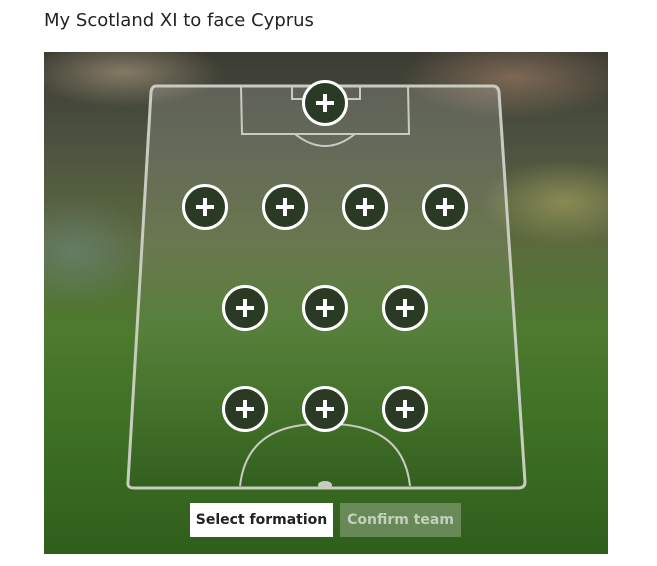 This screenshot has width=657, height=566. Describe the element at coordinates (179, 20) in the screenshot. I see `page-title: My Scotland XI to face Cyprus` at that location.